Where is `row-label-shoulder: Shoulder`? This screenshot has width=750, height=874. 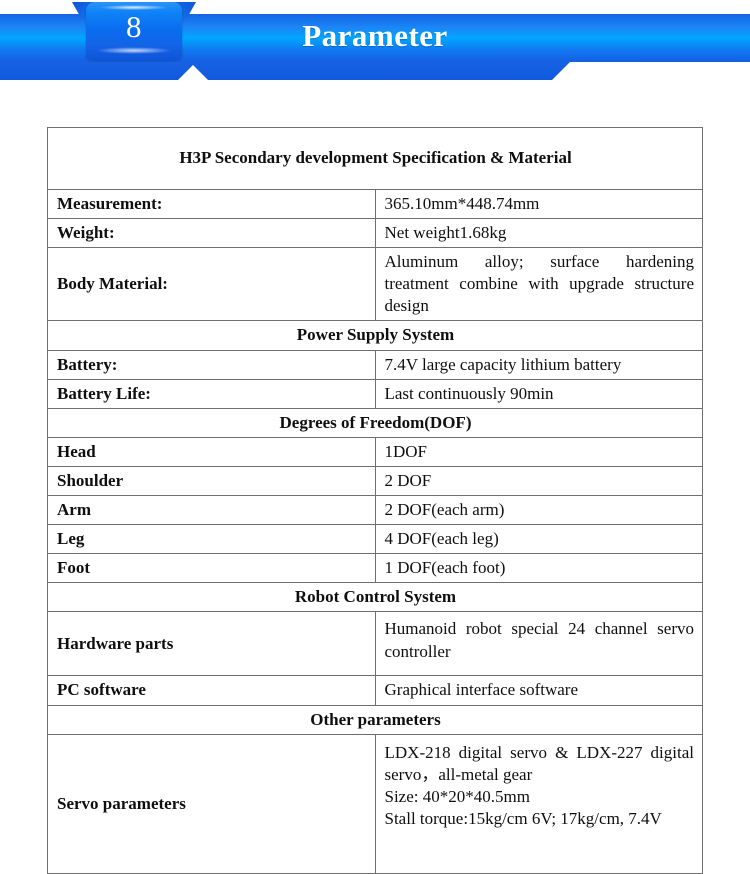 row-label-shoulder: Shoulder is located at coordinates (211, 481).